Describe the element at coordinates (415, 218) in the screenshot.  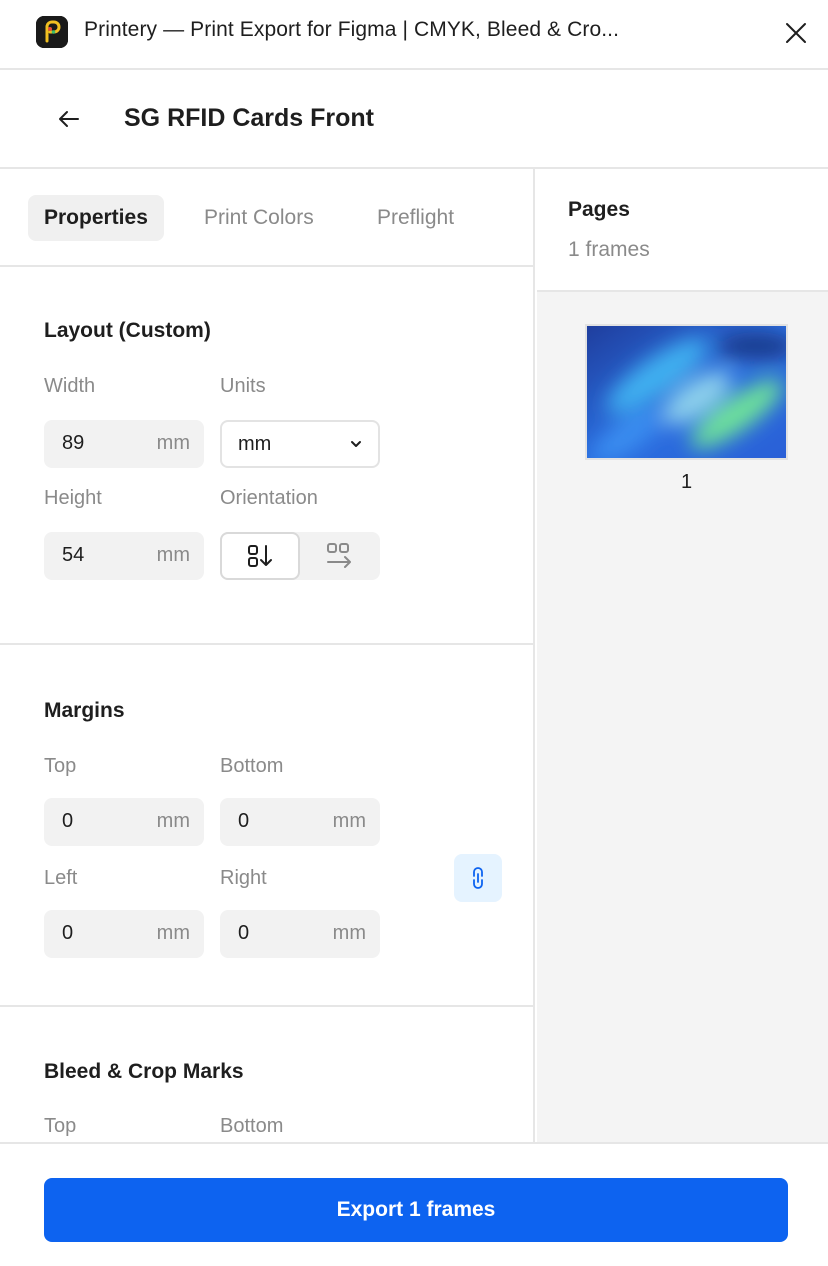
I see `tab-preflight: Preflight` at that location.